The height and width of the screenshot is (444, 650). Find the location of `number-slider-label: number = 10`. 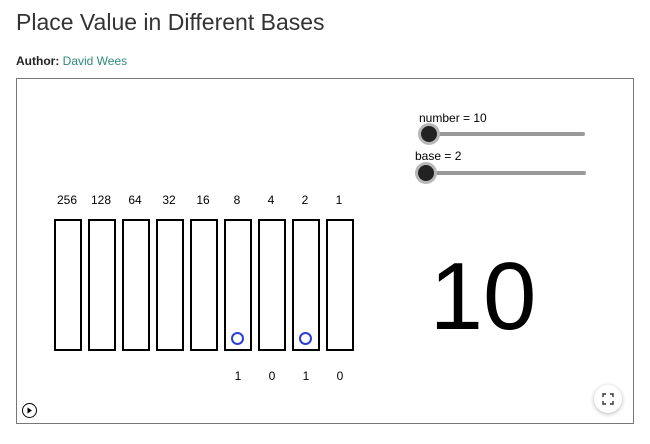

number-slider-label: number = 10 is located at coordinates (453, 118).